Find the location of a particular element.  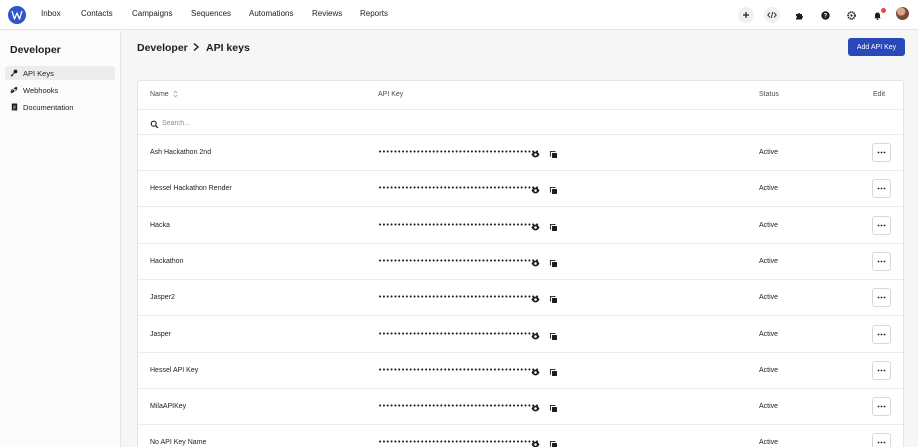

code-icon is located at coordinates (772, 15).